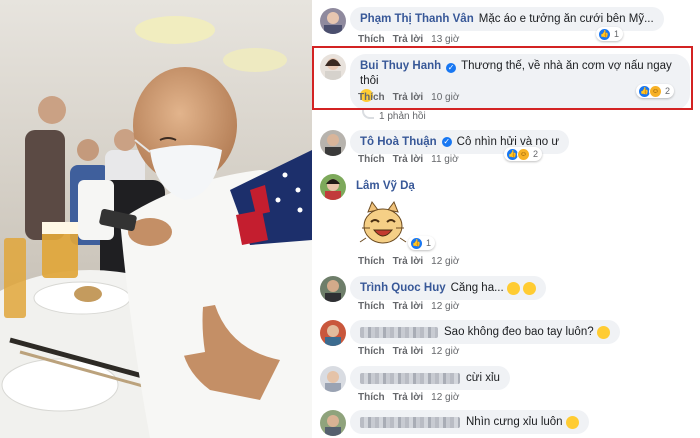 The image size is (700, 438). I want to click on laughing-cat-sticker-icon, so click(383, 225).